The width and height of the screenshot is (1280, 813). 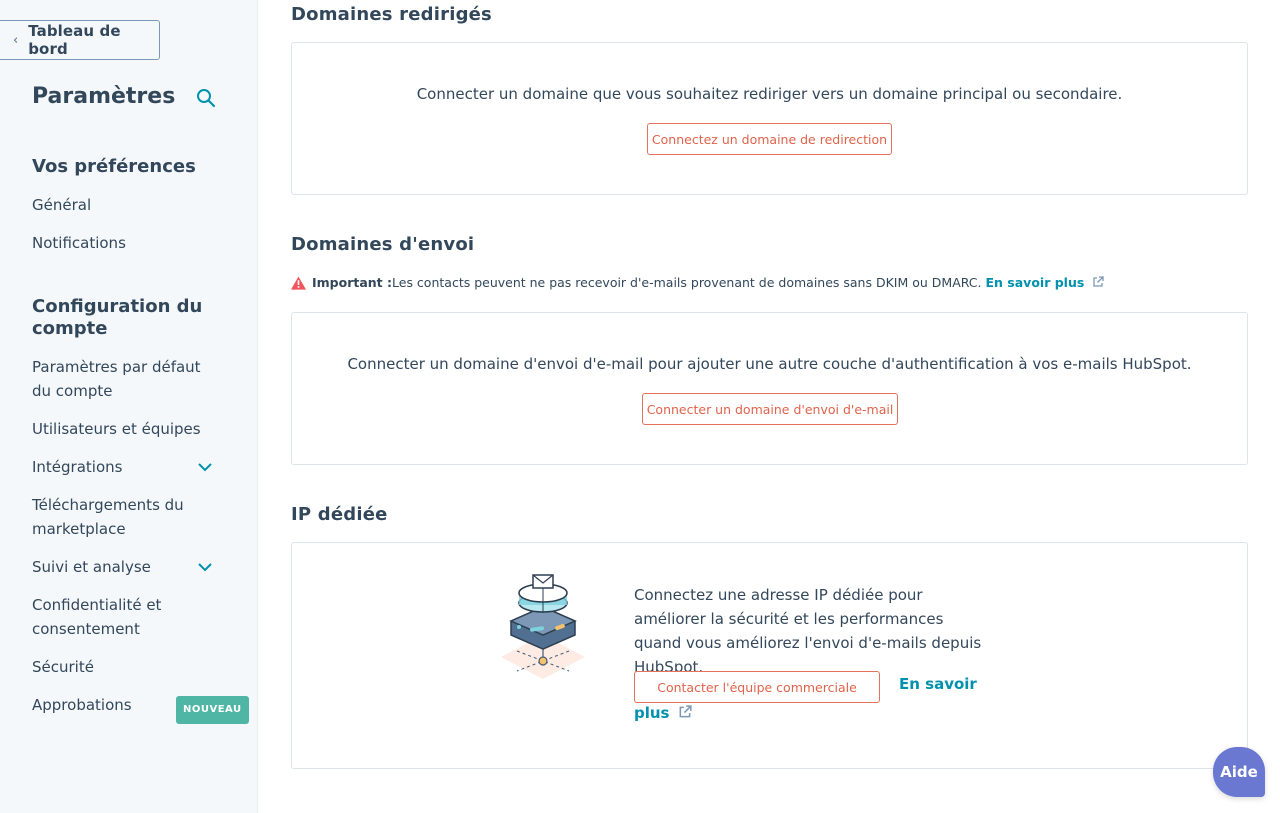 What do you see at coordinates (339, 514) in the screenshot?
I see `dedicated-ip-title: IP dédiée` at bounding box center [339, 514].